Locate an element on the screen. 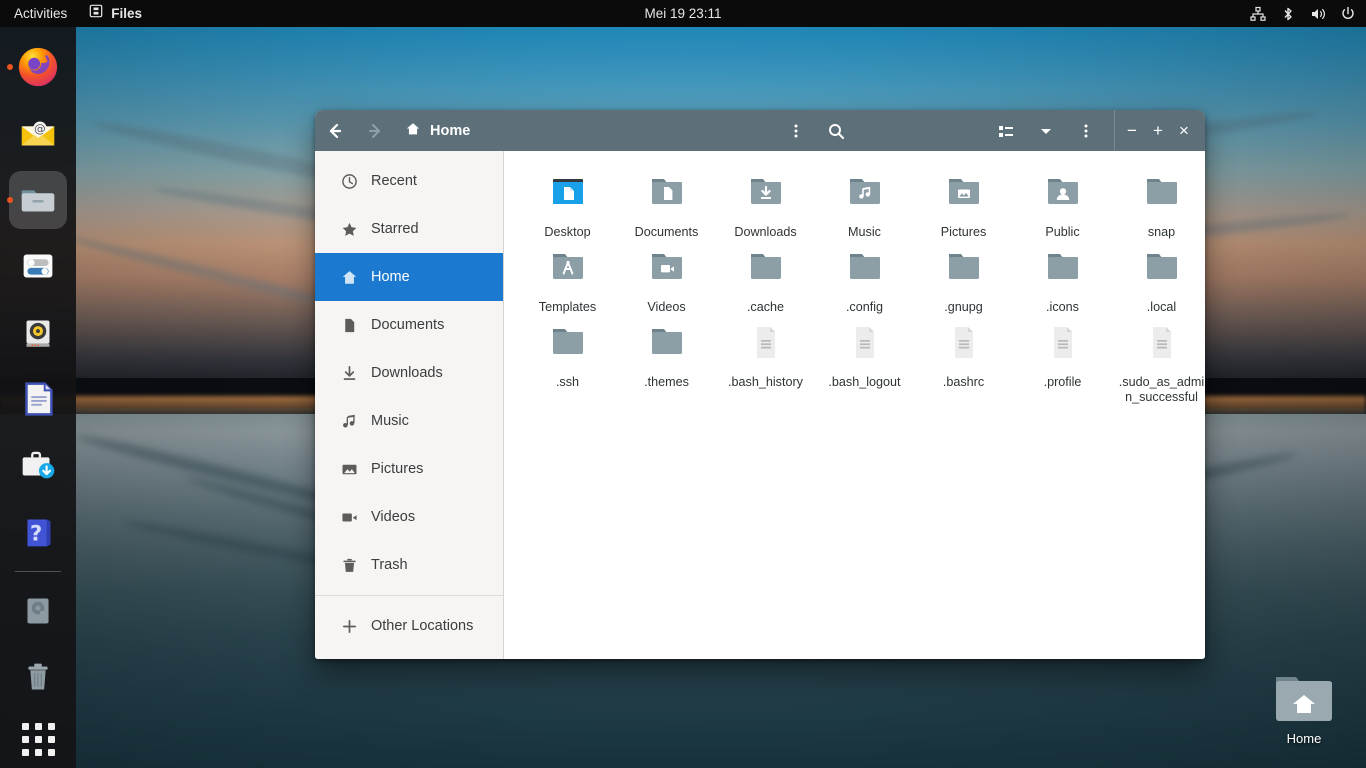  file-name: .gnupg is located at coordinates (963, 306).